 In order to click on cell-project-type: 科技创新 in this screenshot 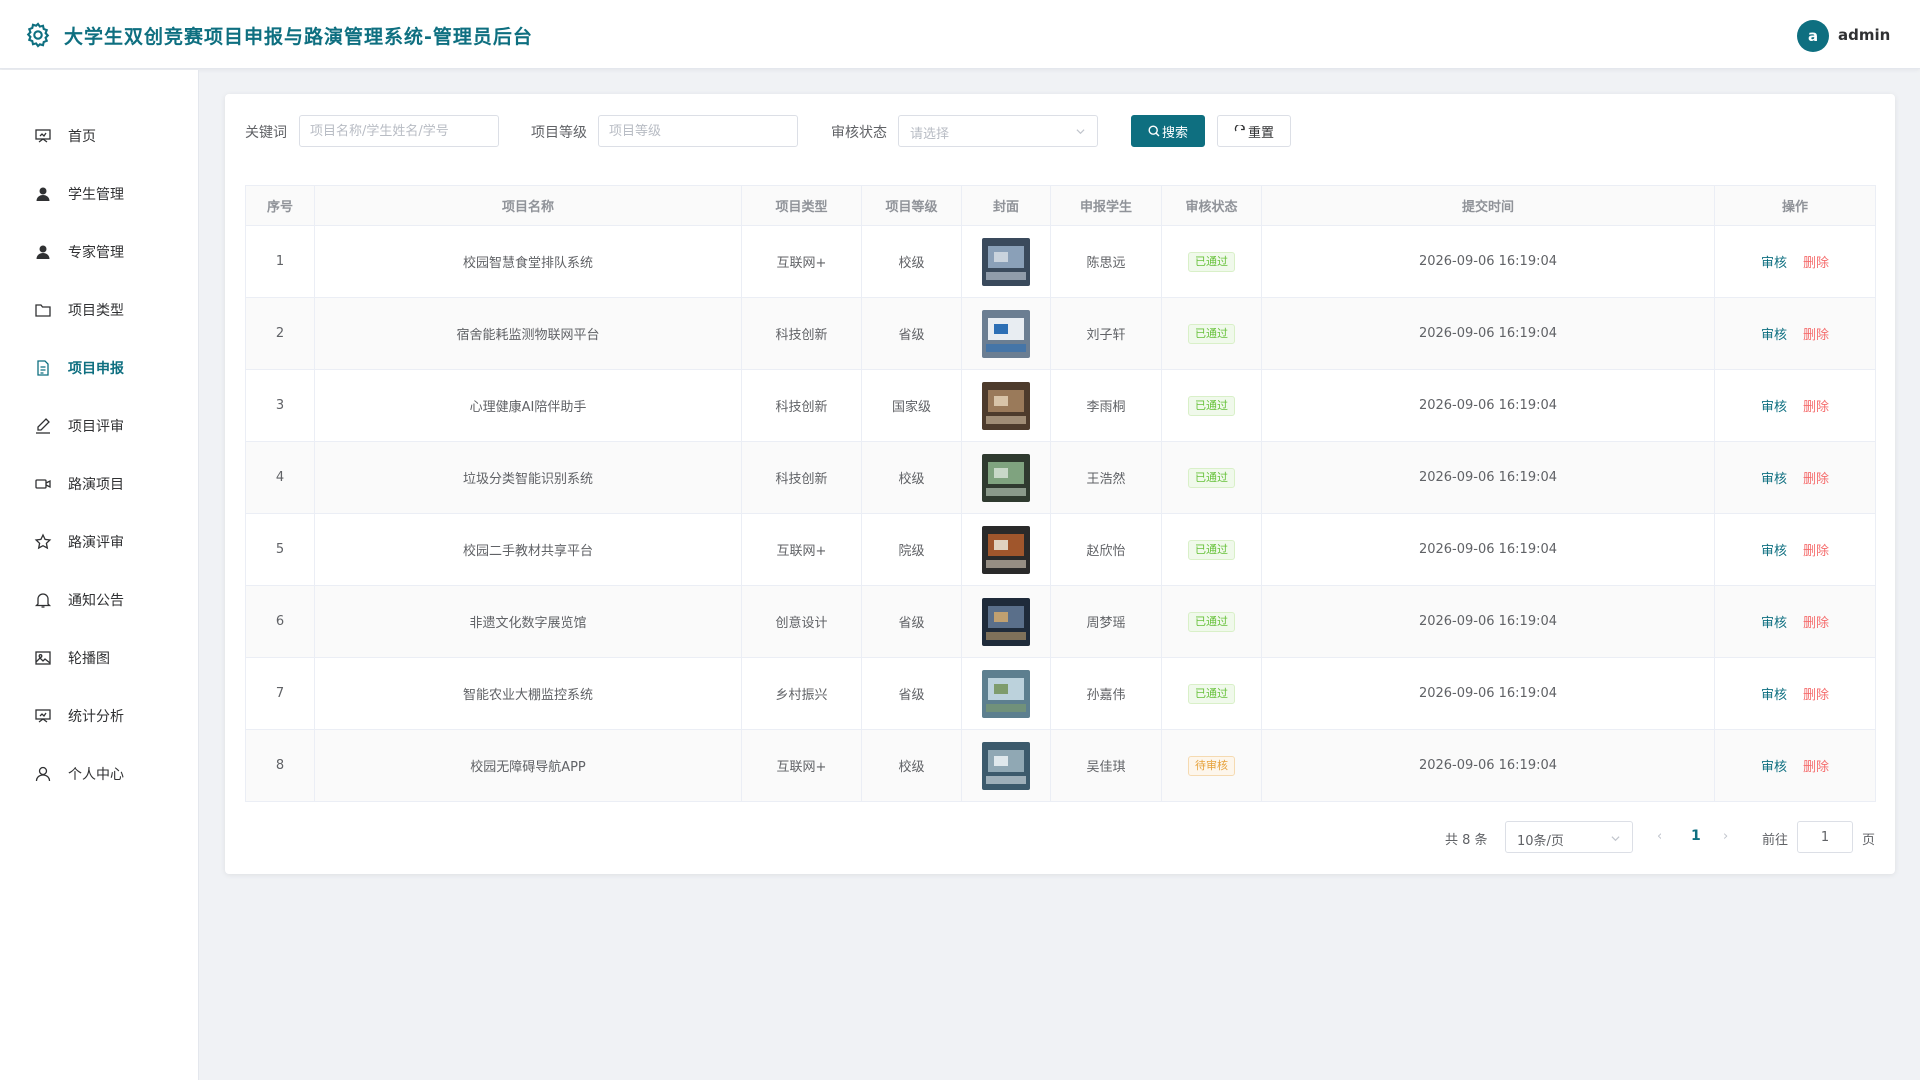, I will do `click(801, 405)`.